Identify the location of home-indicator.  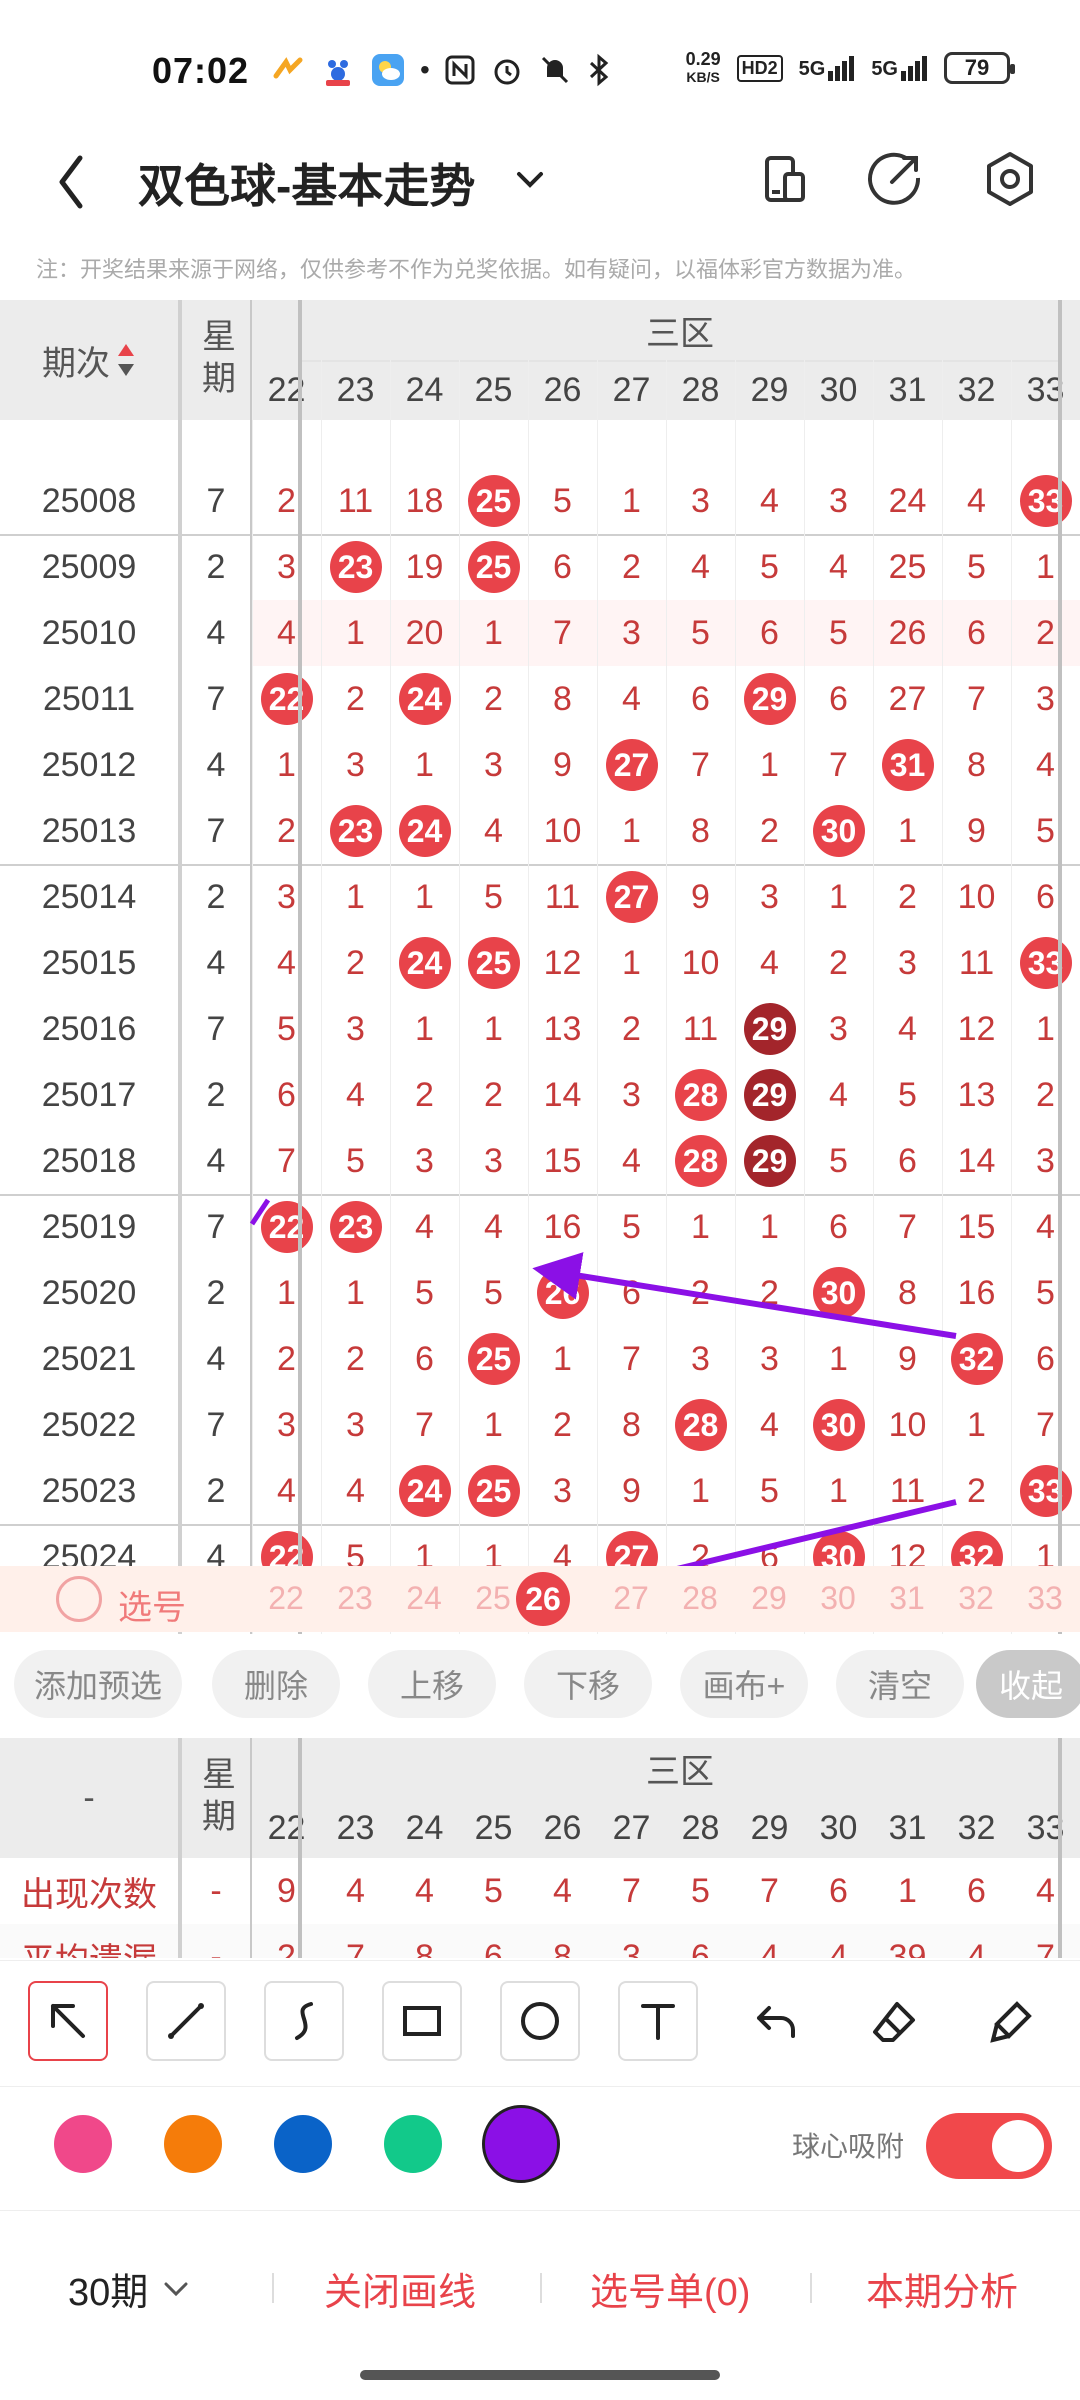
(540, 2375).